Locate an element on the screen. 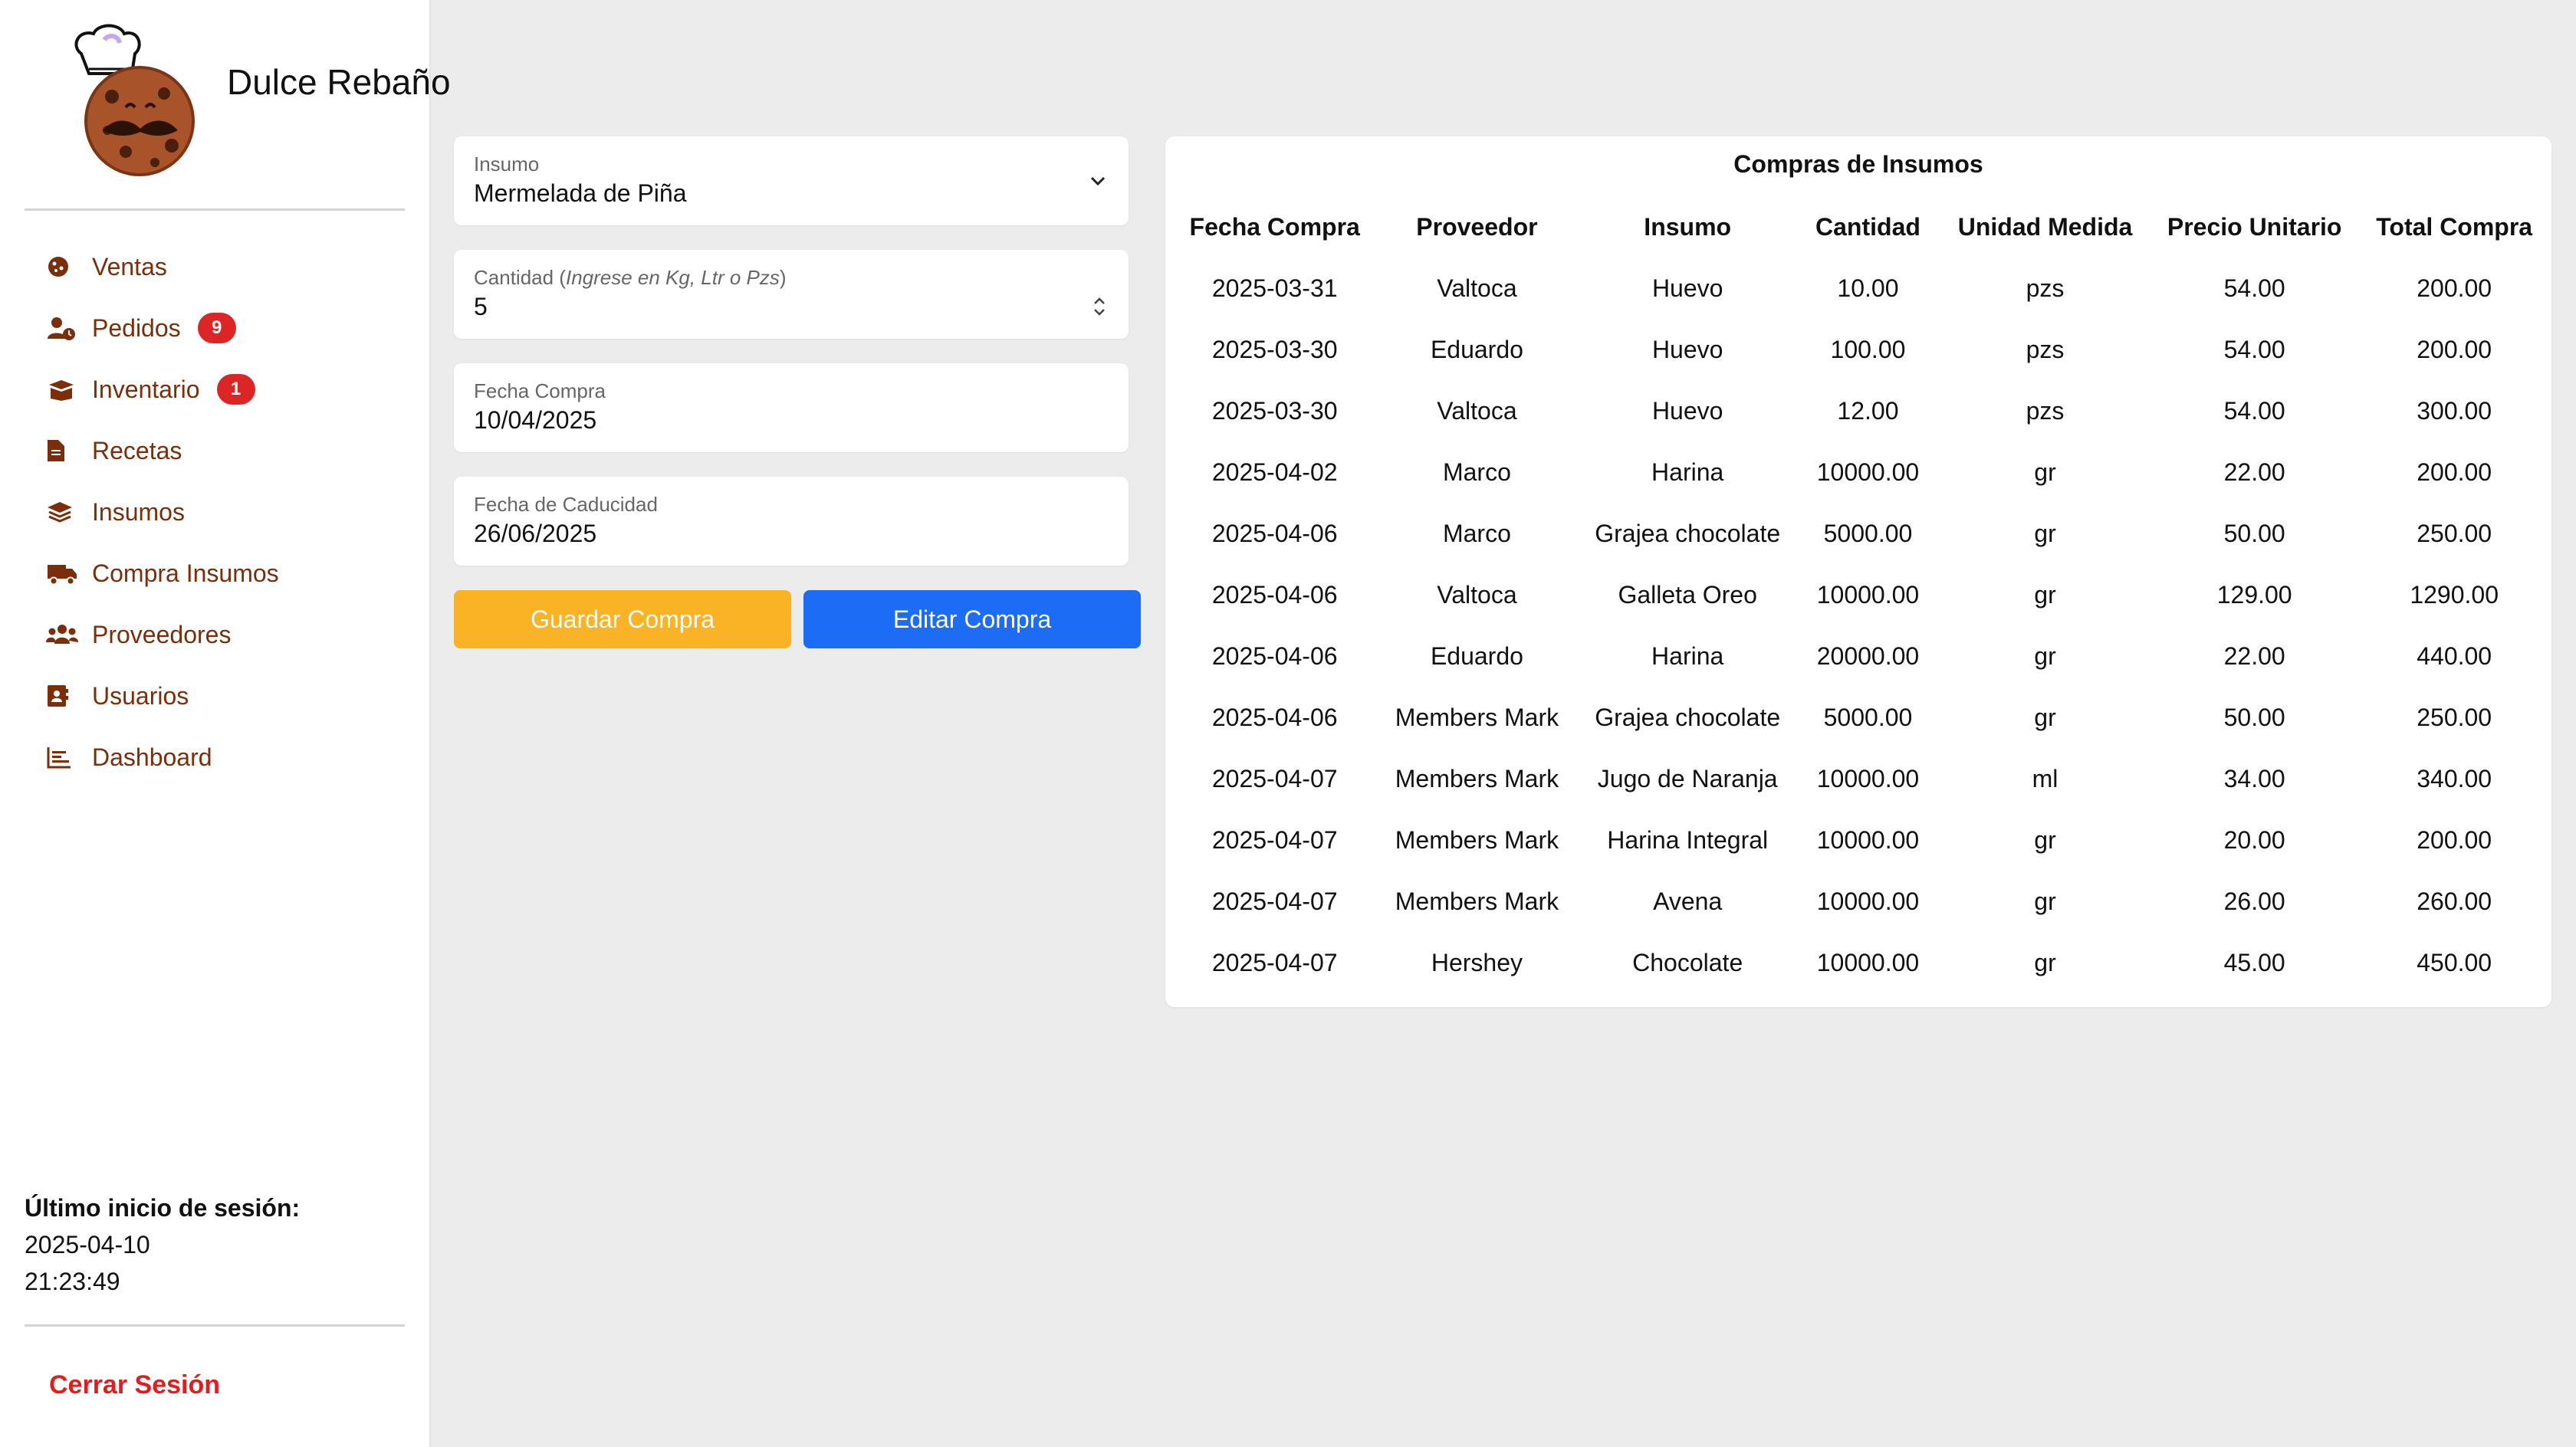 The width and height of the screenshot is (2576, 1447). sidebar-item-dashboard: Dashboard is located at coordinates (230, 757).